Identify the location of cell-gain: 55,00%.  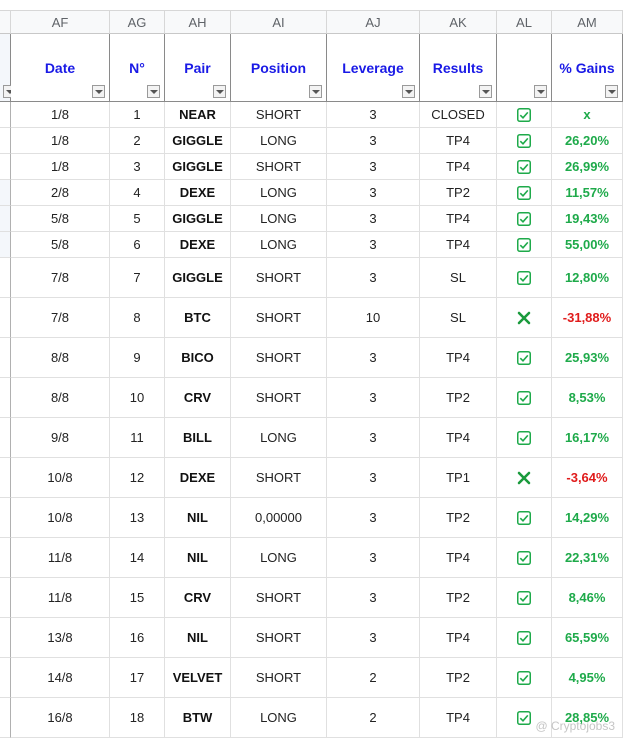
(587, 245).